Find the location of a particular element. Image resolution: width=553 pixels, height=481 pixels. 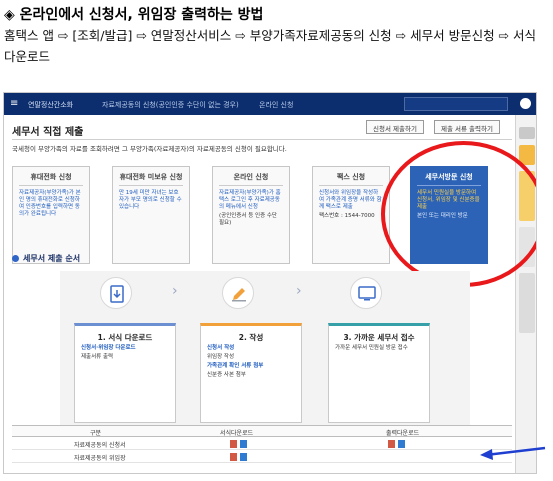

annotation-arrow-icon is located at coordinates (513, 453).